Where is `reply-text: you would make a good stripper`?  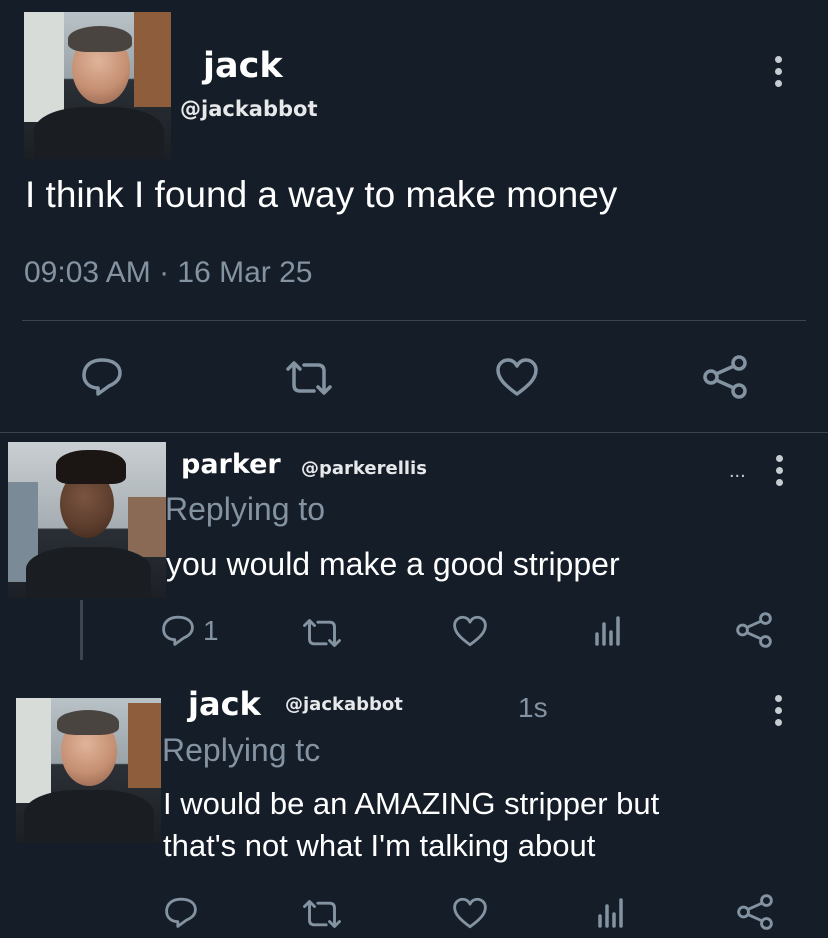 reply-text: you would make a good stripper is located at coordinates (393, 564).